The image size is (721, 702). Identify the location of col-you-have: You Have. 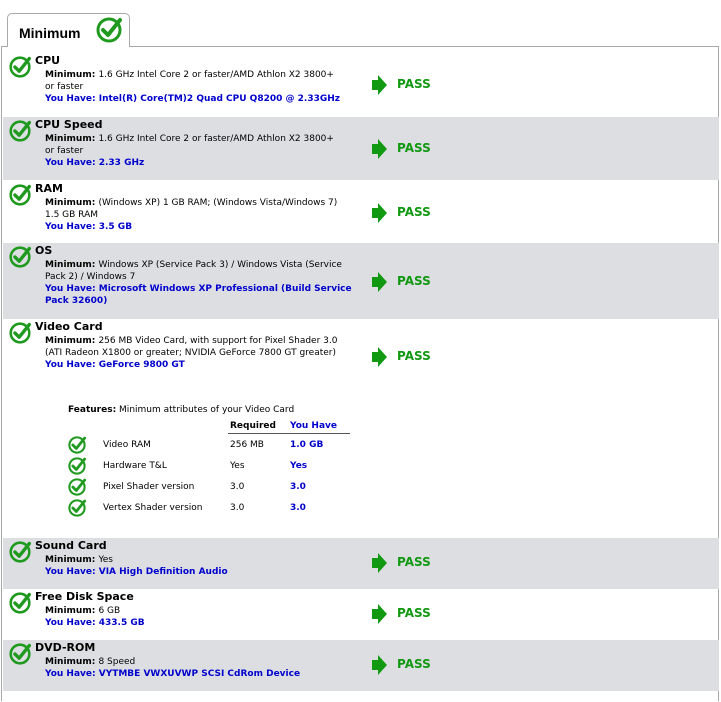
(313, 426).